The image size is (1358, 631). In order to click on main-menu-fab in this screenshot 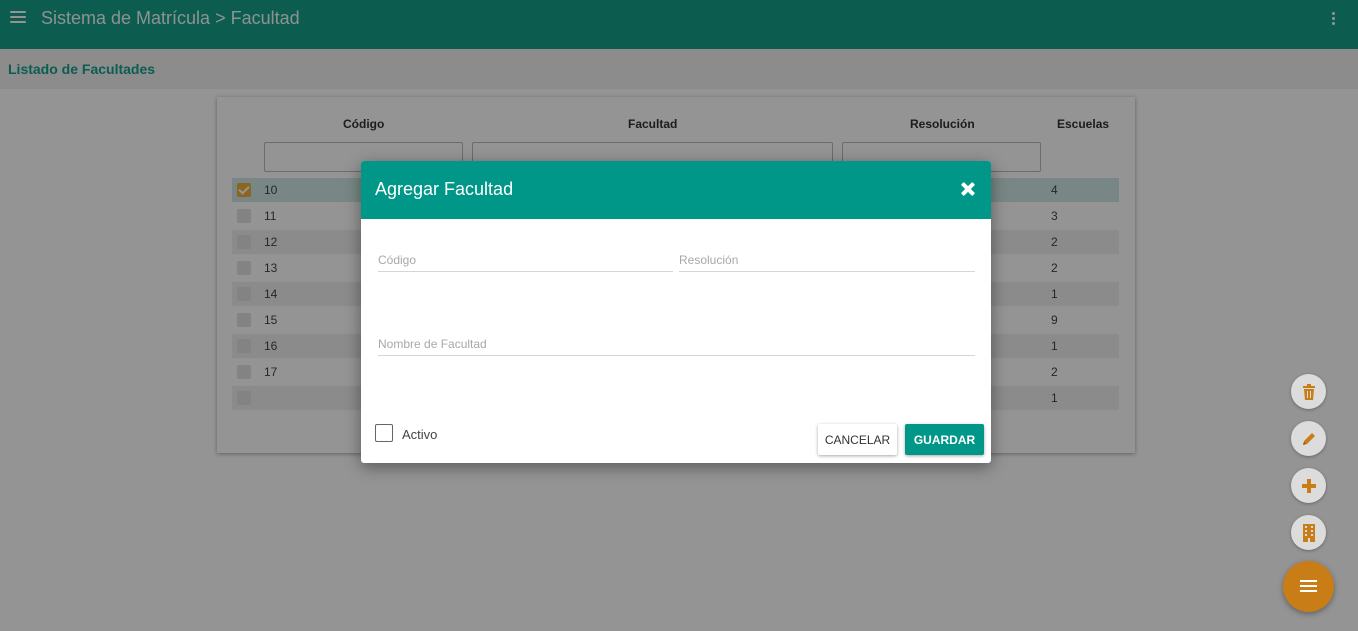, I will do `click(1308, 586)`.